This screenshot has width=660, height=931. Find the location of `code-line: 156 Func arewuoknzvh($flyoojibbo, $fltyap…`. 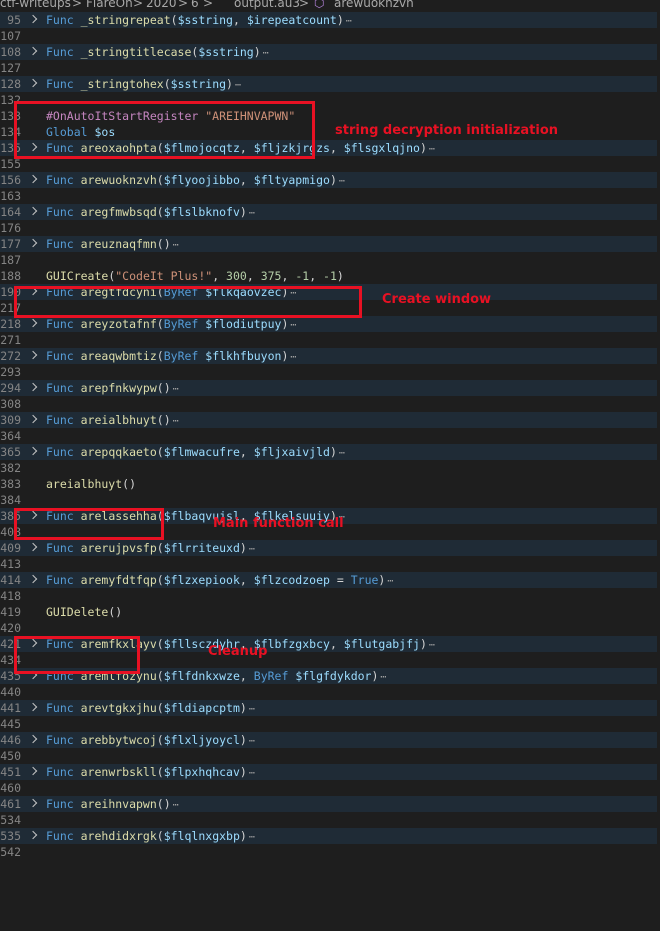

code-line: 156 Func arewuoknzvh($flyoojibbo, $fltyap… is located at coordinates (330, 180).